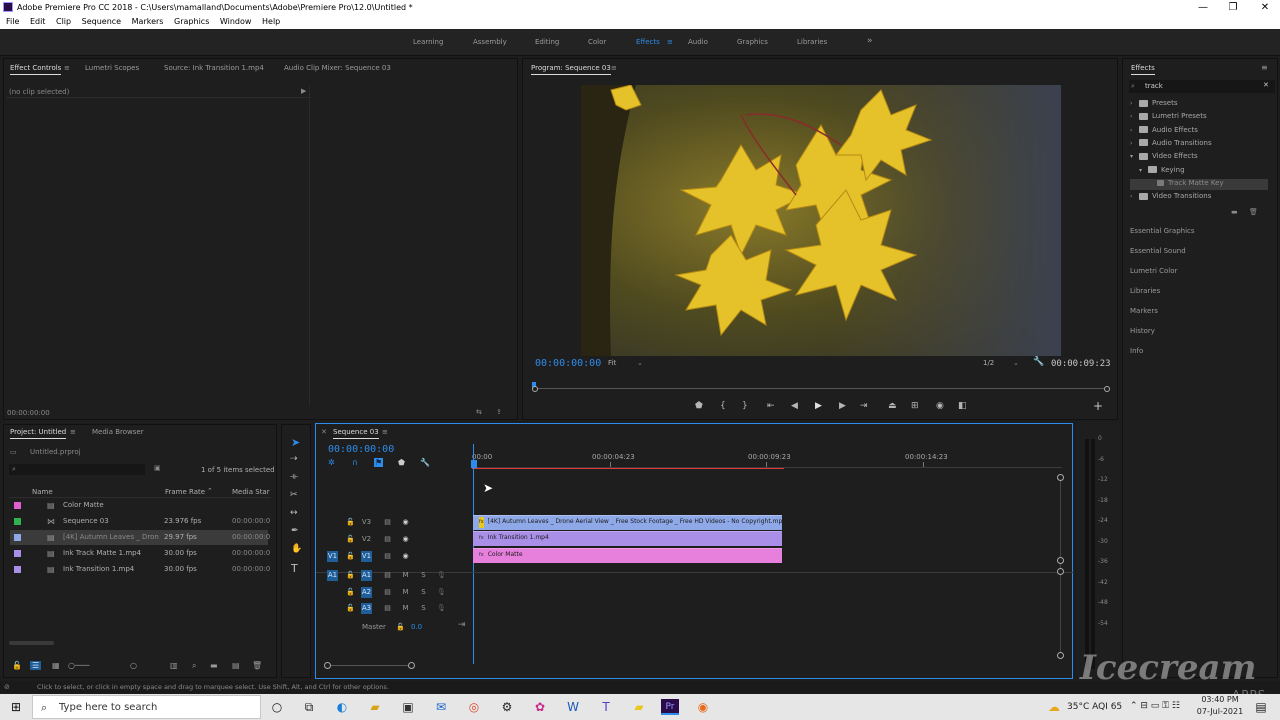  I want to click on clock-time: 03:40 PM, so click(1220, 699).